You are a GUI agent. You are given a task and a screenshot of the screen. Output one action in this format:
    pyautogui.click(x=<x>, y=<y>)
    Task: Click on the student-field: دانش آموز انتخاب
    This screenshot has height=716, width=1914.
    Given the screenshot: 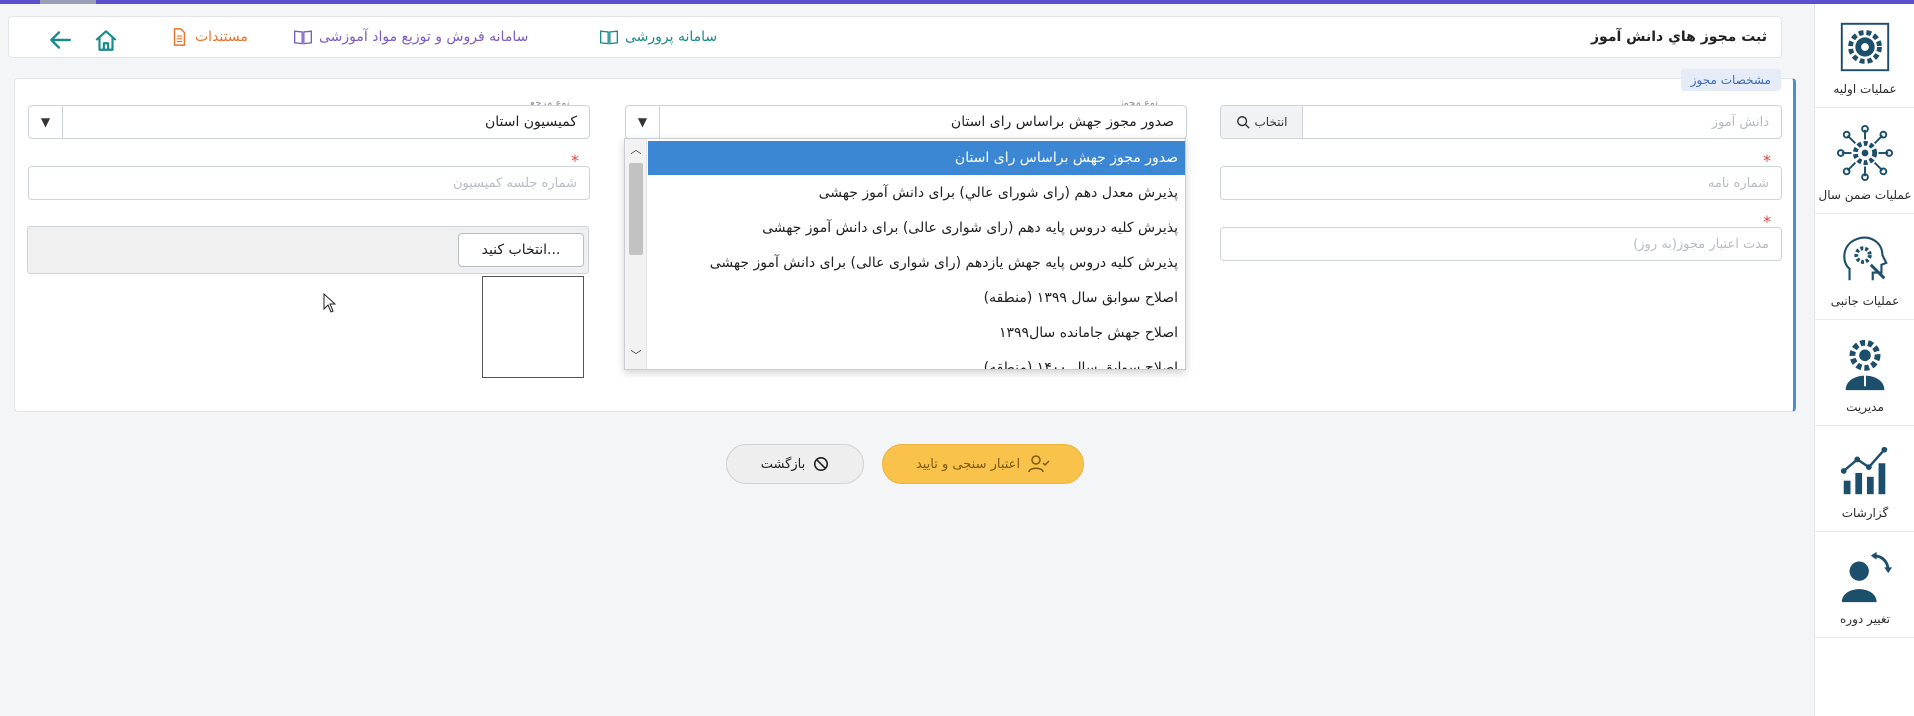 What is the action you would take?
    pyautogui.click(x=1501, y=122)
    